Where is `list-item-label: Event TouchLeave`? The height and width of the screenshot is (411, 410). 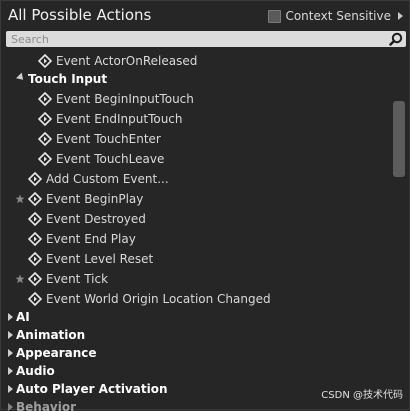 list-item-label: Event TouchLeave is located at coordinates (110, 159).